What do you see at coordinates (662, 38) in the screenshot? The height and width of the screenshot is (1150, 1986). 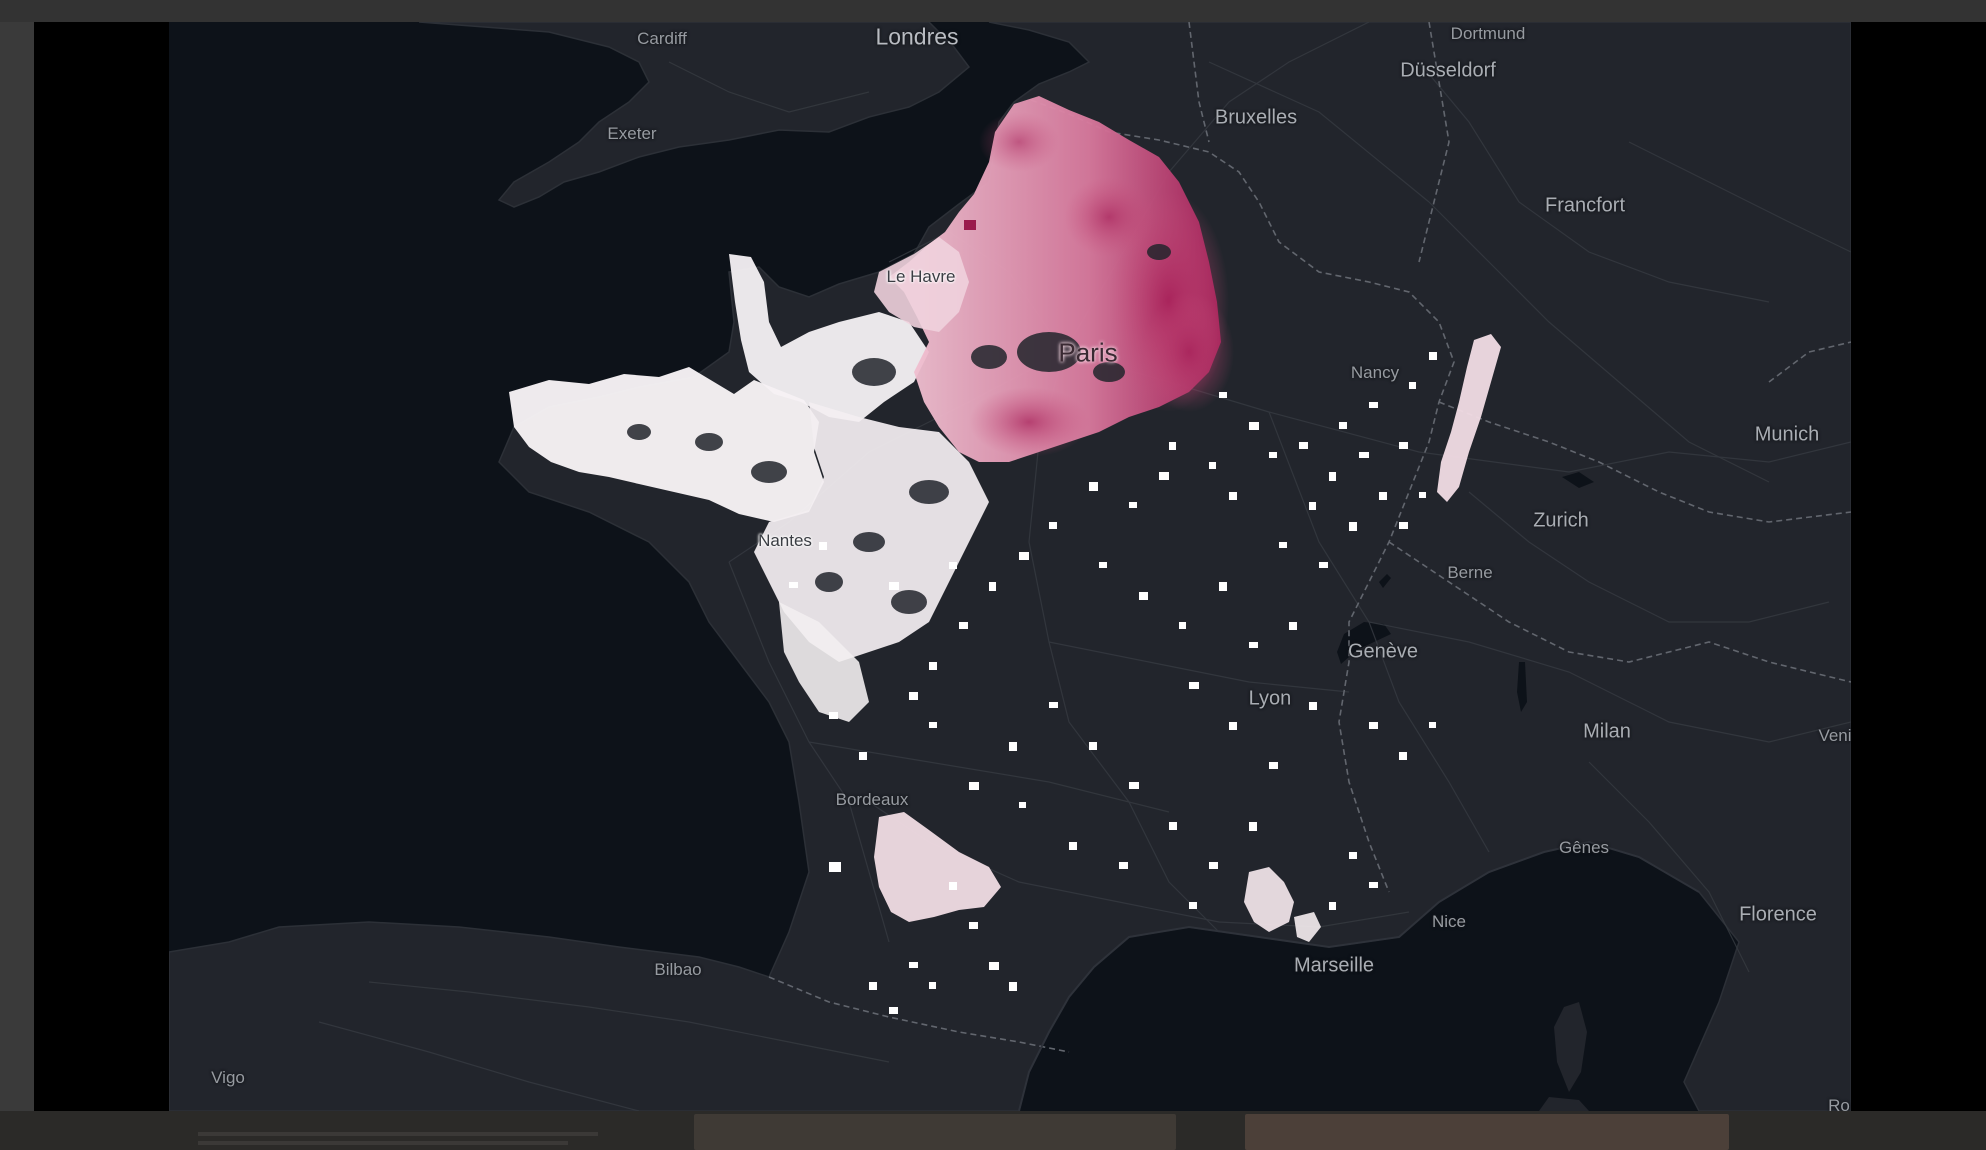 I see `city-label-cardiff: Cardiff` at bounding box center [662, 38].